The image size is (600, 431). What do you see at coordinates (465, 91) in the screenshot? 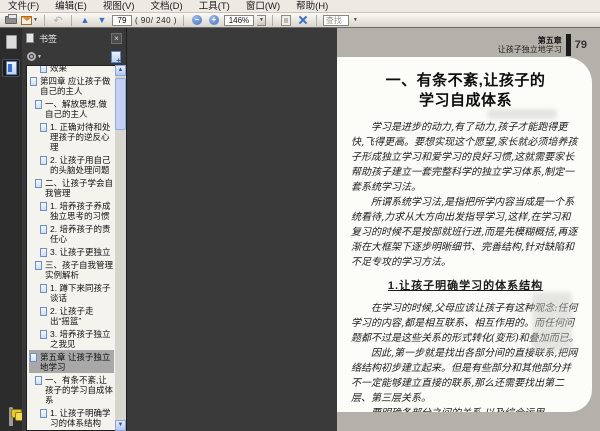
I see `article-title: 一、有条不紊,让孩子的 学习自成体系` at bounding box center [465, 91].